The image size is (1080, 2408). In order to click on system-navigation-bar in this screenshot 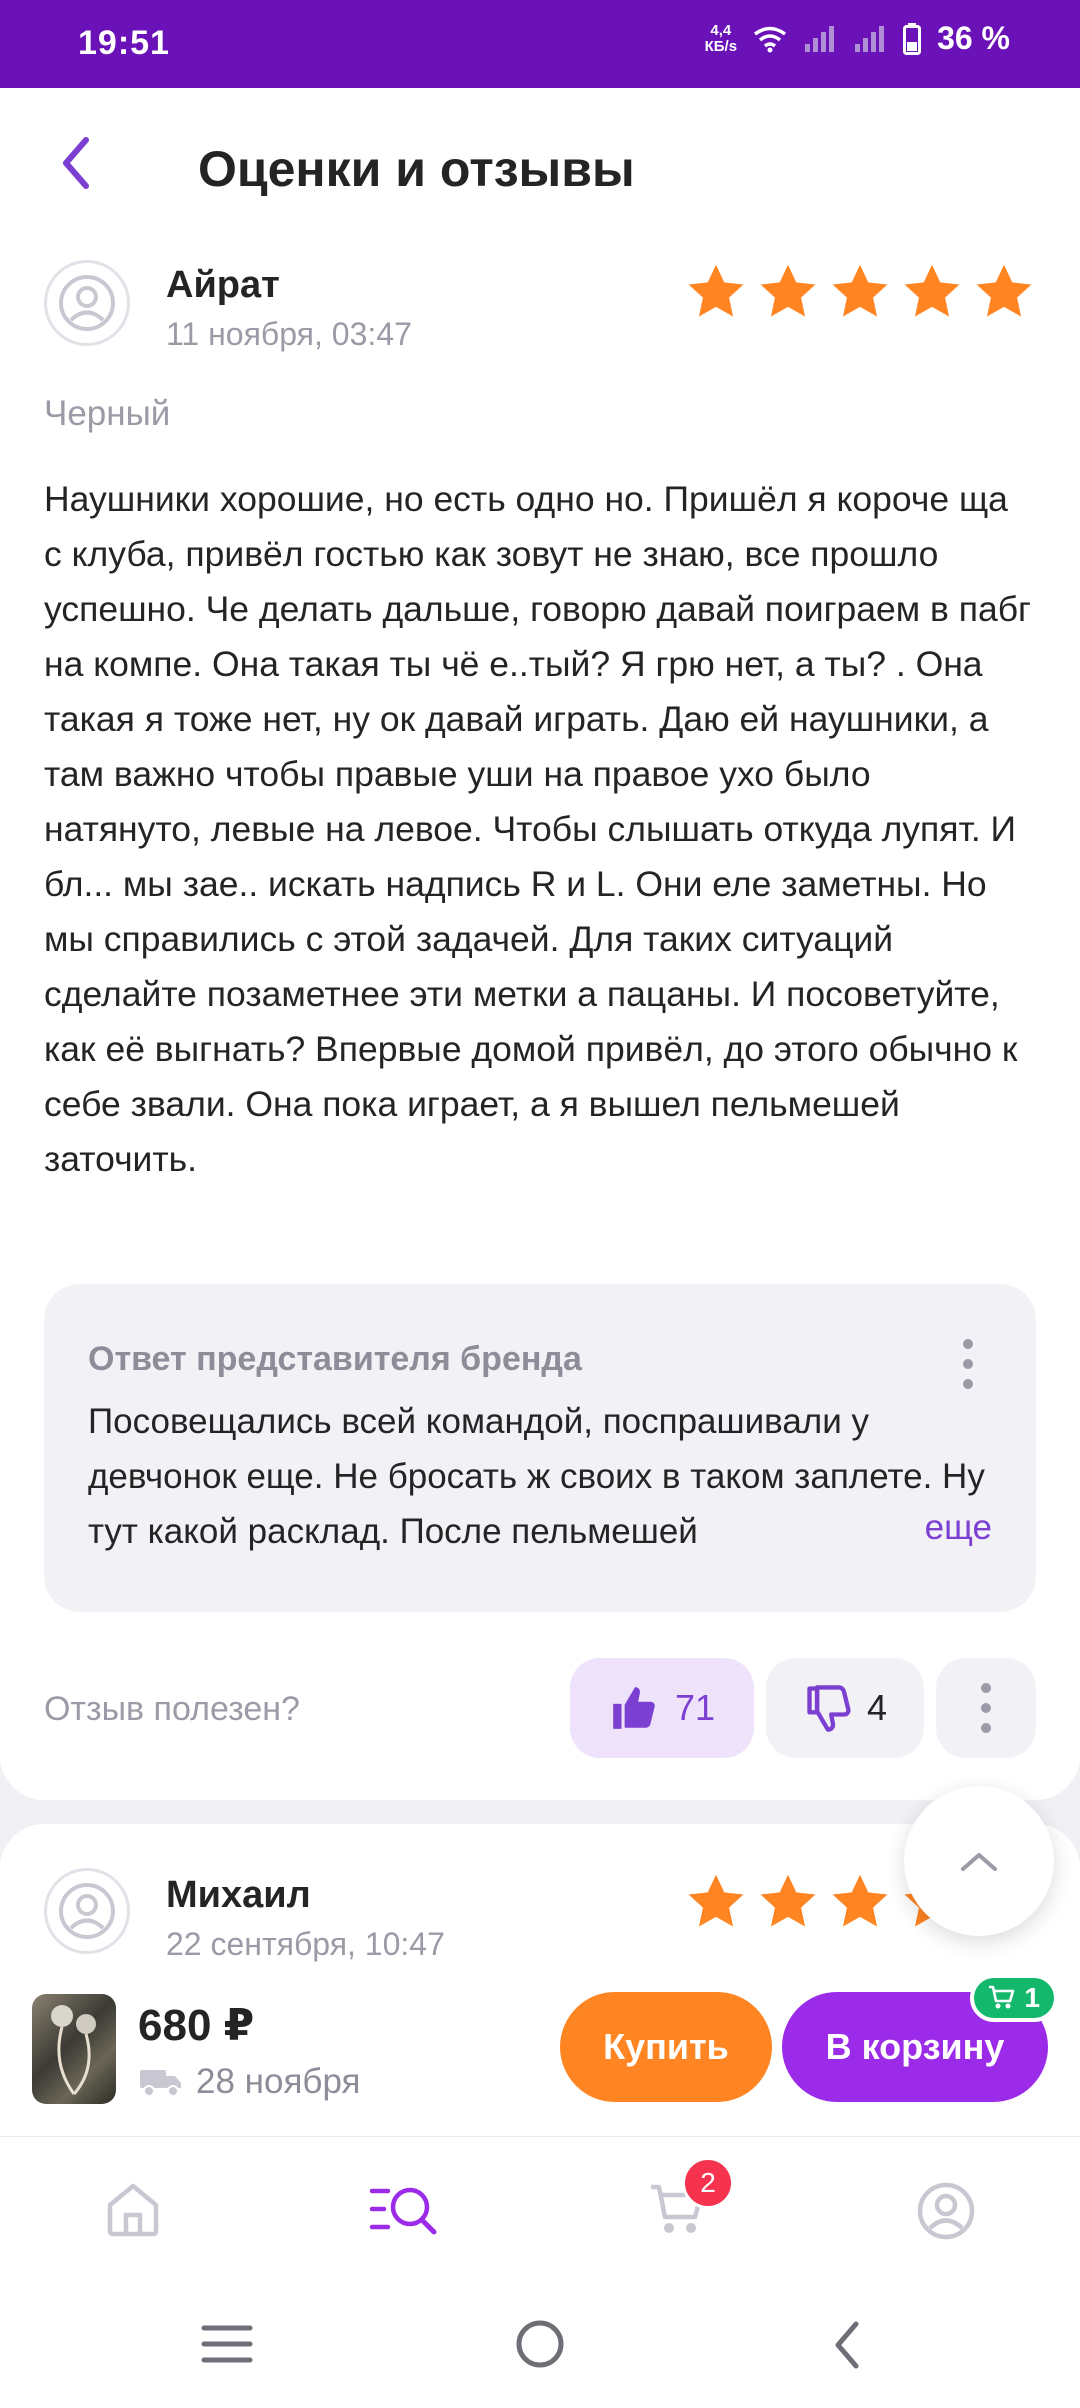, I will do `click(540, 2345)`.